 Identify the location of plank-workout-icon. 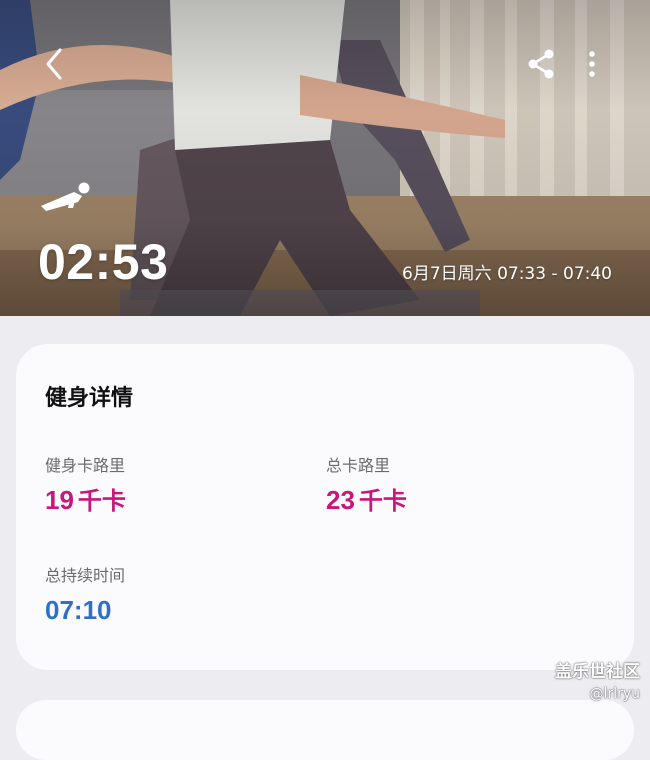
(65, 196).